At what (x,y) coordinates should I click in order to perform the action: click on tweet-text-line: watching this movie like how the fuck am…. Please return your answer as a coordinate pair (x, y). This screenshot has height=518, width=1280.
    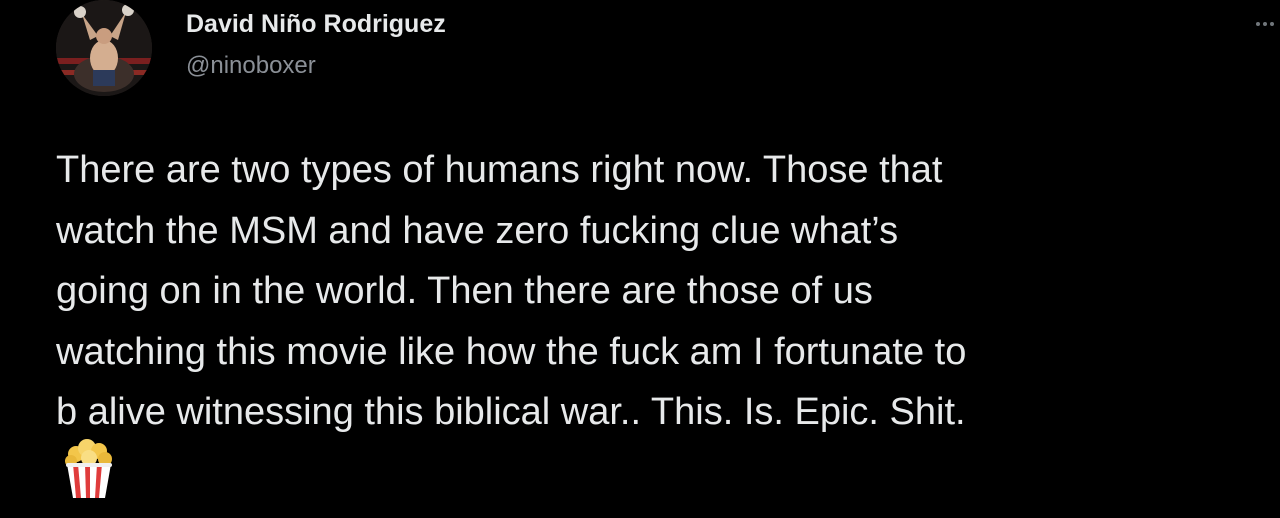
    Looking at the image, I should click on (511, 351).